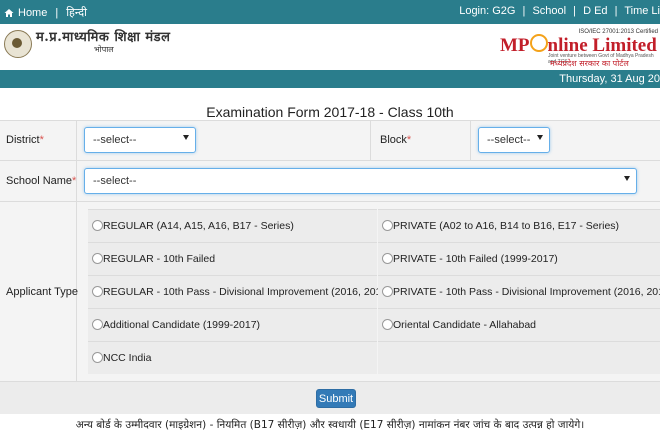  What do you see at coordinates (103, 37) in the screenshot?
I see `mpbse-logo-title: म.प्र.माध्यमिक शिक्षा मंडल` at bounding box center [103, 37].